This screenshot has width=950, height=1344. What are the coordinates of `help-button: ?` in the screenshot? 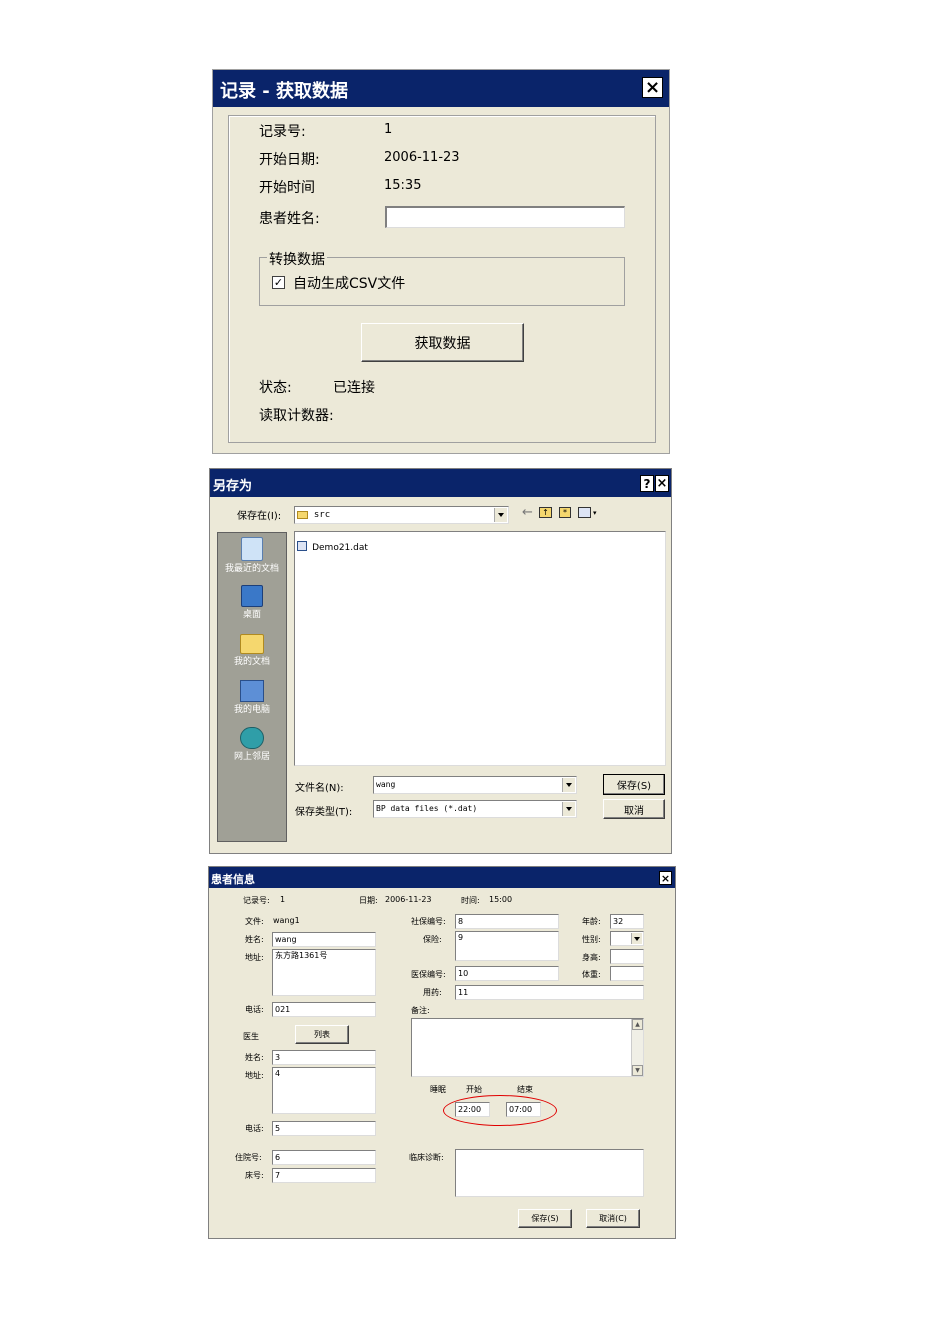 It's located at (647, 483).